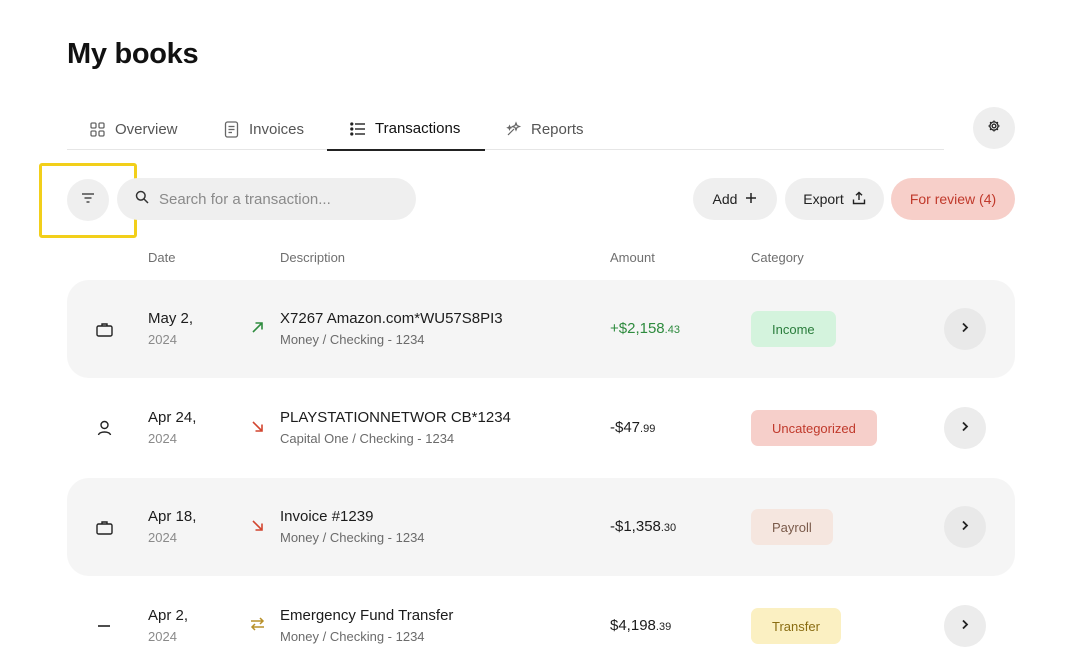  Describe the element at coordinates (367, 615) in the screenshot. I see `transaction-title: Emergency Fund Transfer` at that location.